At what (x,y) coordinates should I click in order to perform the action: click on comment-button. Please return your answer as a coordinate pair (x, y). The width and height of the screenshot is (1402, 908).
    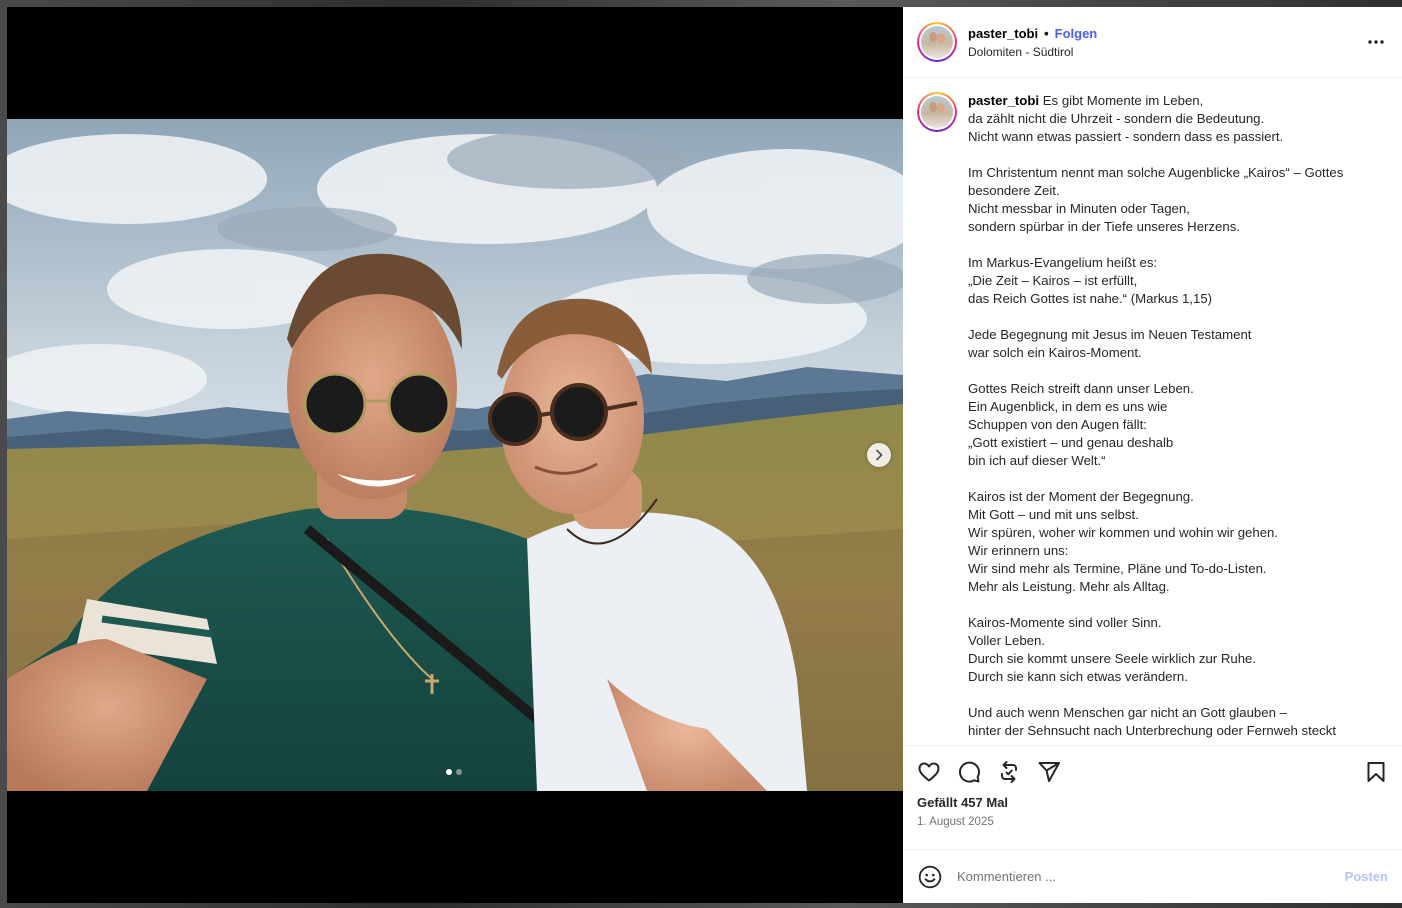
    Looking at the image, I should click on (969, 772).